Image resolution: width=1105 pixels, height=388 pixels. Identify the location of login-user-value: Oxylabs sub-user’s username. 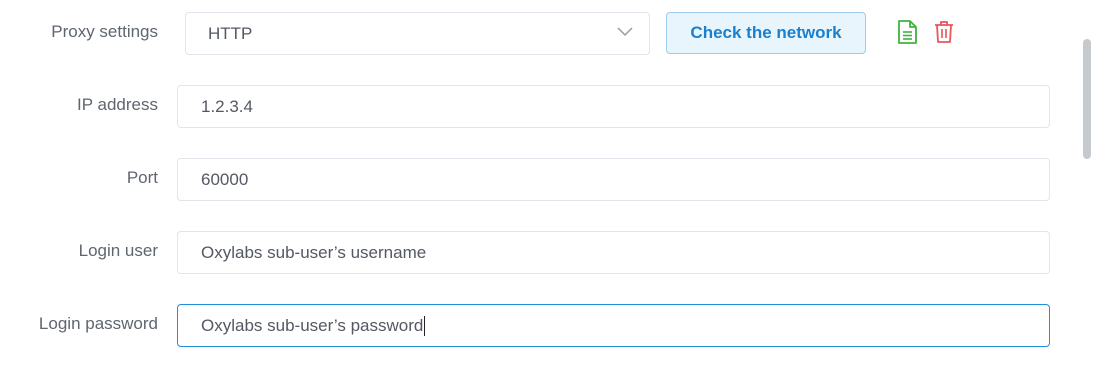
(314, 252).